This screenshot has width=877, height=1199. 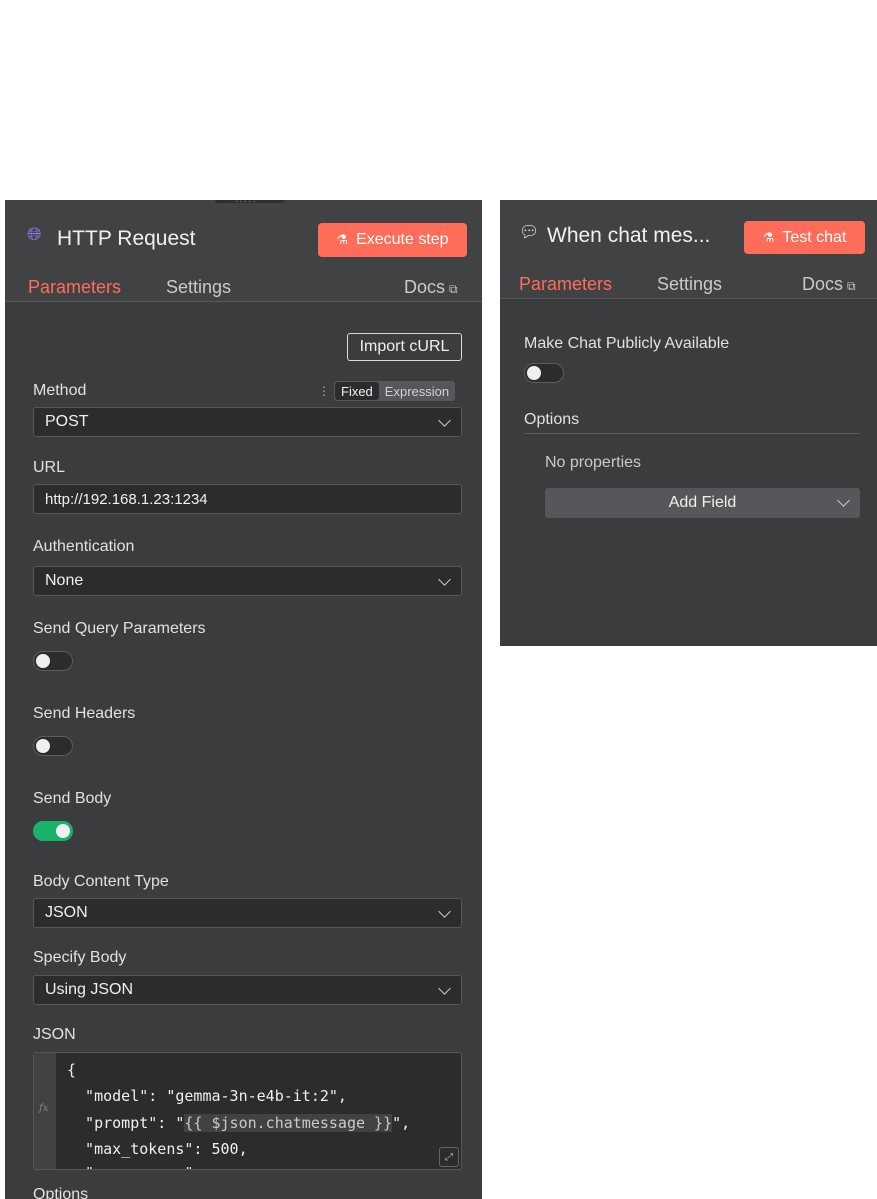 What do you see at coordinates (126, 238) in the screenshot?
I see `node-title: HTTP Request` at bounding box center [126, 238].